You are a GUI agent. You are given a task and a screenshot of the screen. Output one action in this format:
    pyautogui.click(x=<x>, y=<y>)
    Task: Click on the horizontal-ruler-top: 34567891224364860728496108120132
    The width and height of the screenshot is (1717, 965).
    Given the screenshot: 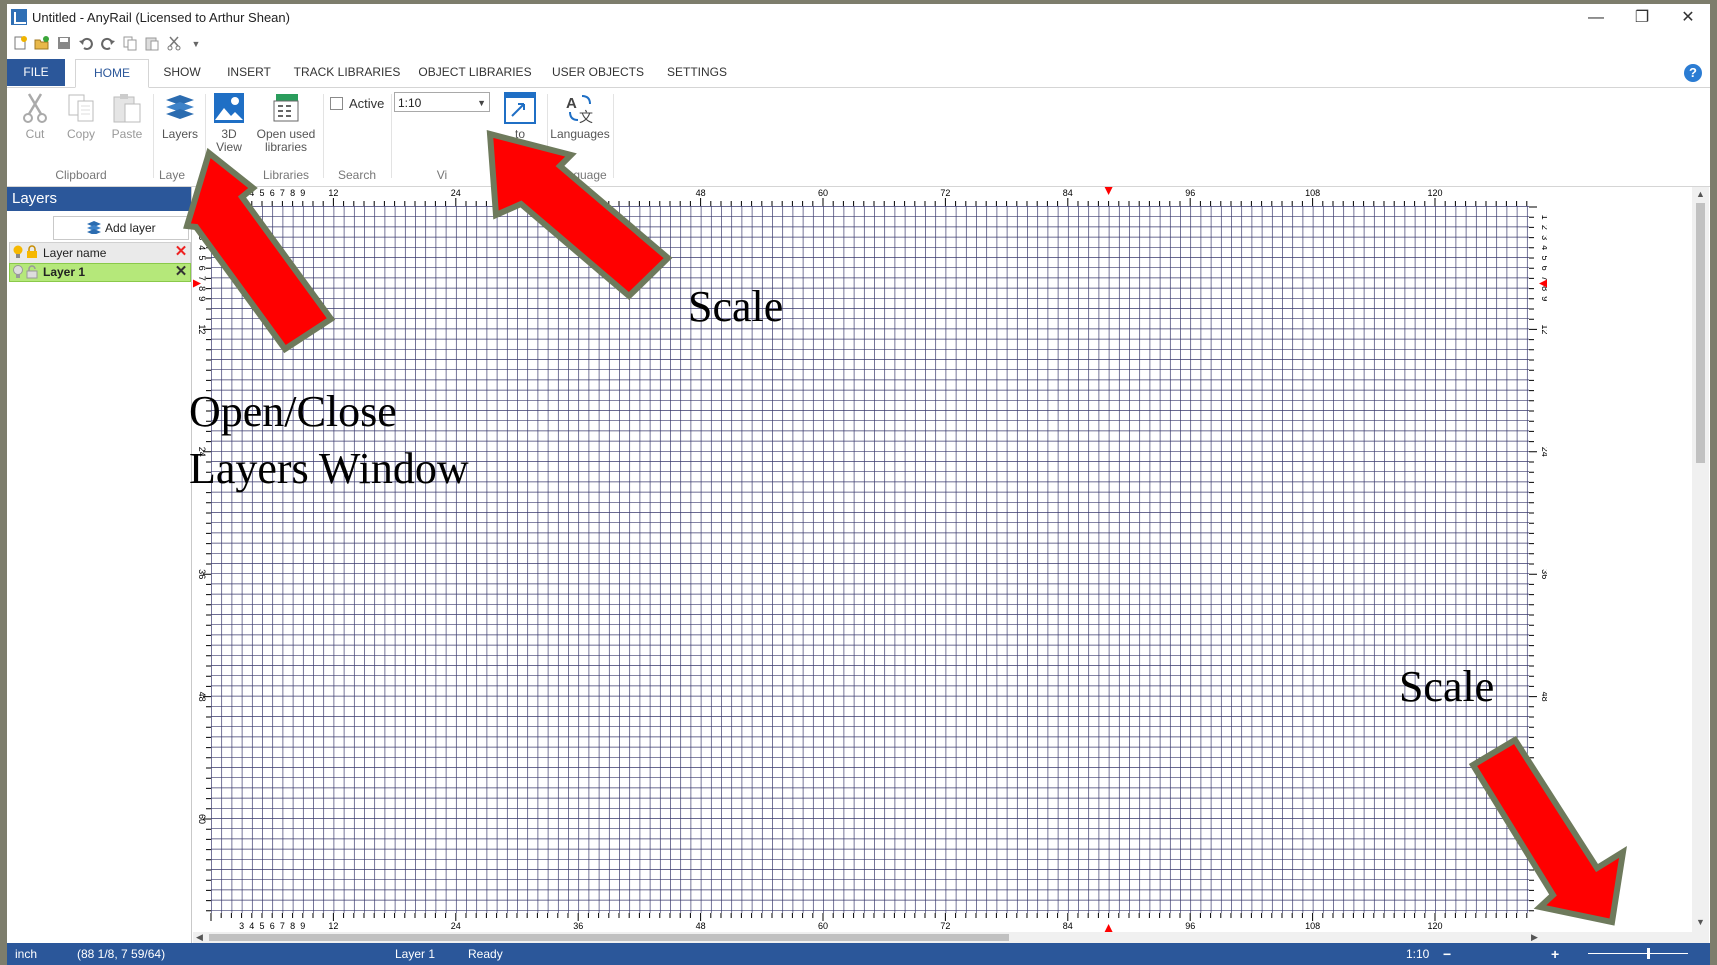 What is the action you would take?
    pyautogui.click(x=870, y=196)
    